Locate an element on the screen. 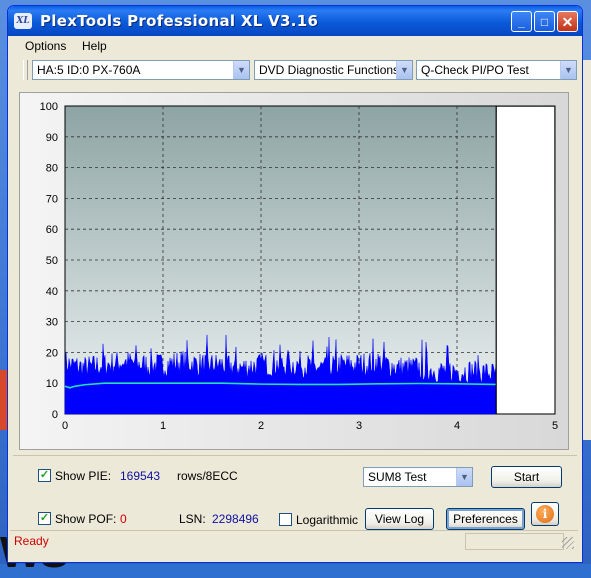 This screenshot has width=591, height=578. y-tick-label: 50 is located at coordinates (52, 261).